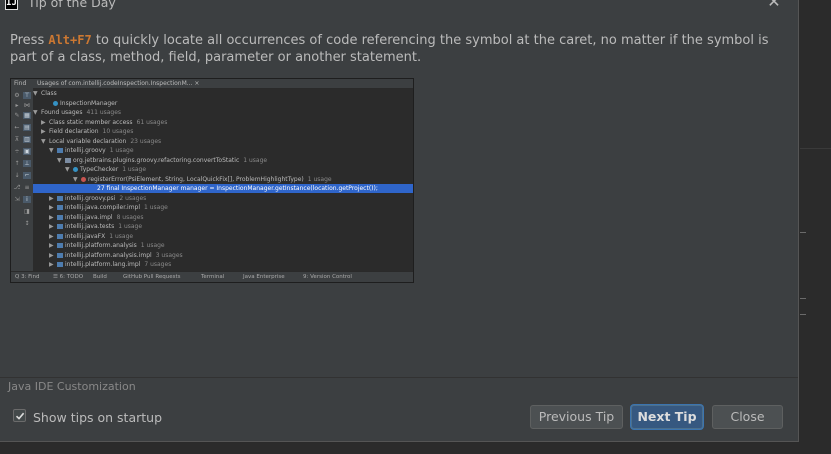 This screenshot has height=454, width=831. I want to click on usage-count: 7 usages, so click(158, 264).